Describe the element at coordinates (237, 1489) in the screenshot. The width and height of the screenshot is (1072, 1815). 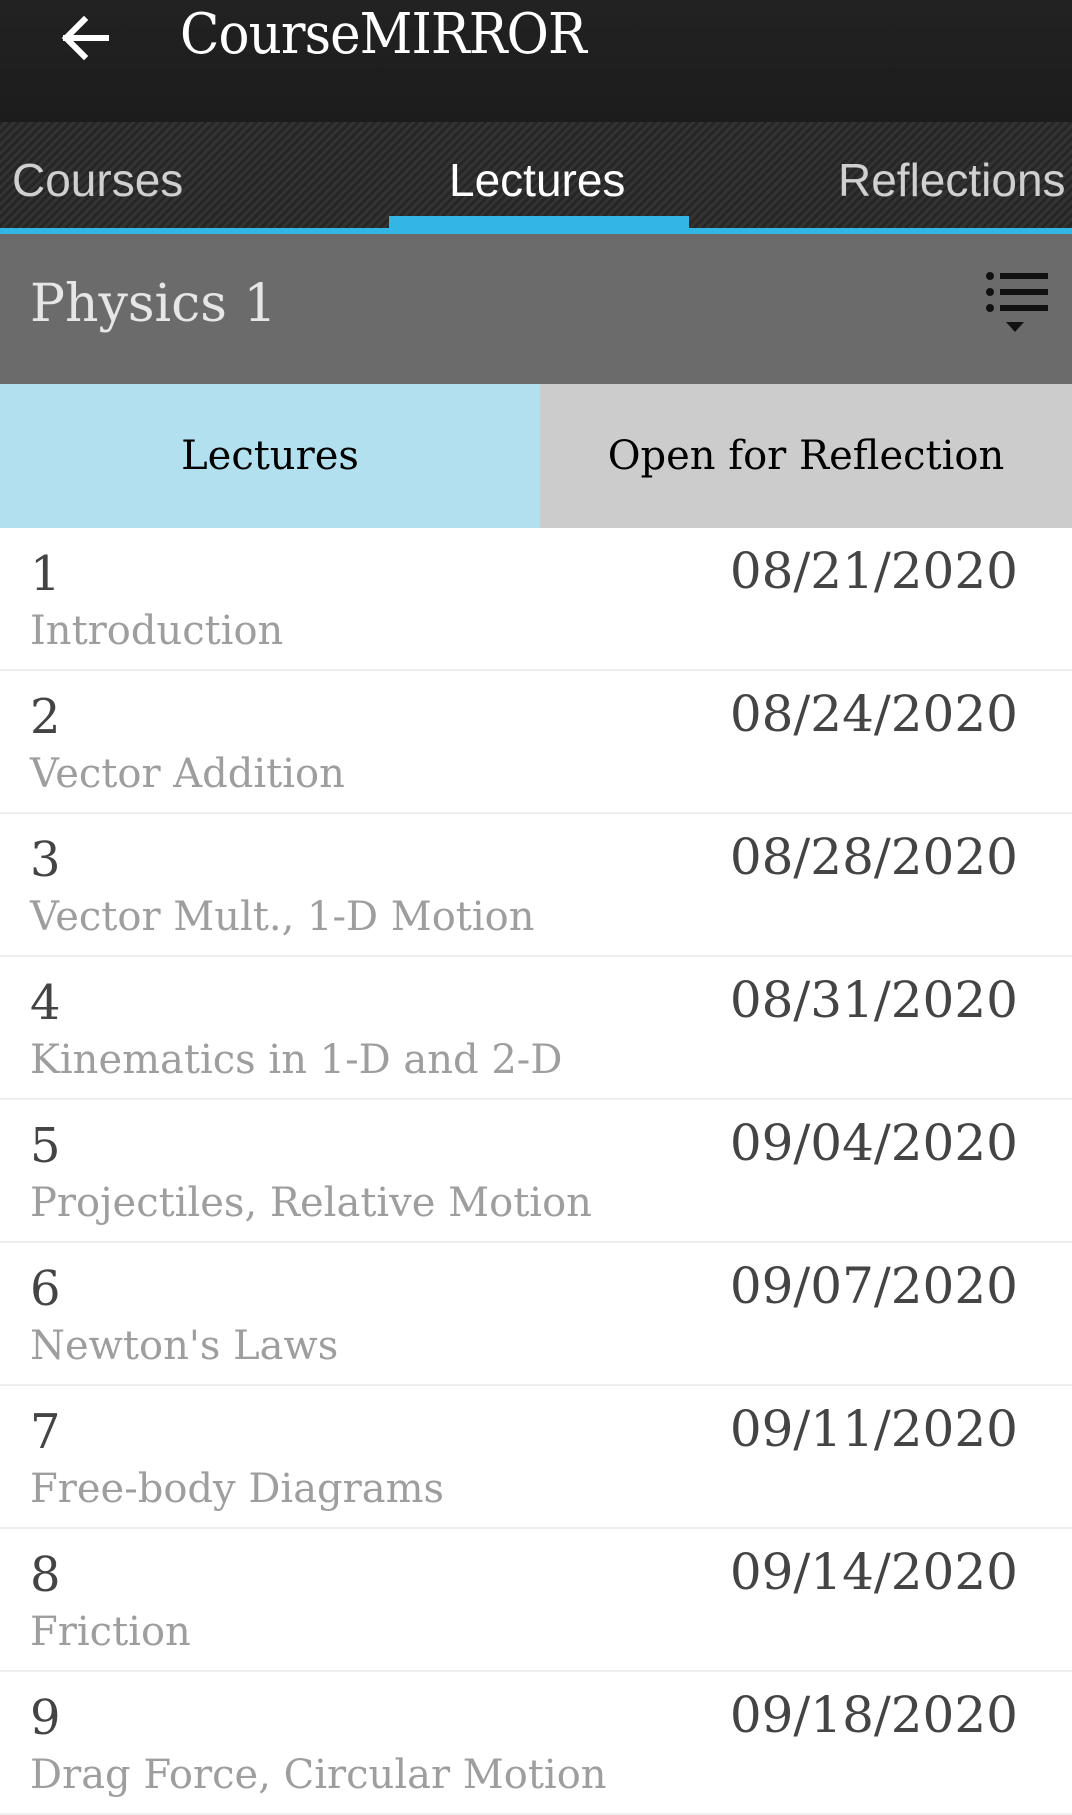
I see `lecture-title: Free-body Diagrams` at that location.